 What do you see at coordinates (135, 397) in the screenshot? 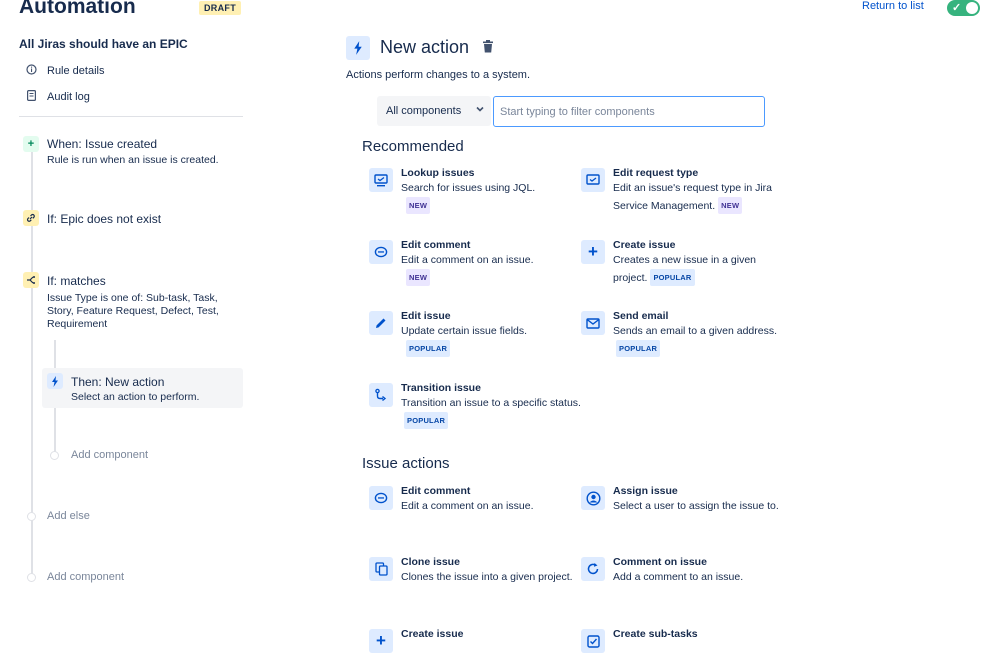
I see `step-action-subtitle: Select an action to perform.` at bounding box center [135, 397].